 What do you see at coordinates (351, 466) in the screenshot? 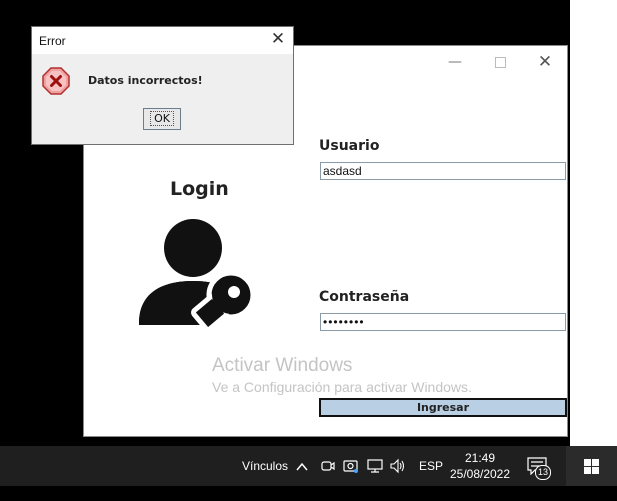
I see `camera-icon` at bounding box center [351, 466].